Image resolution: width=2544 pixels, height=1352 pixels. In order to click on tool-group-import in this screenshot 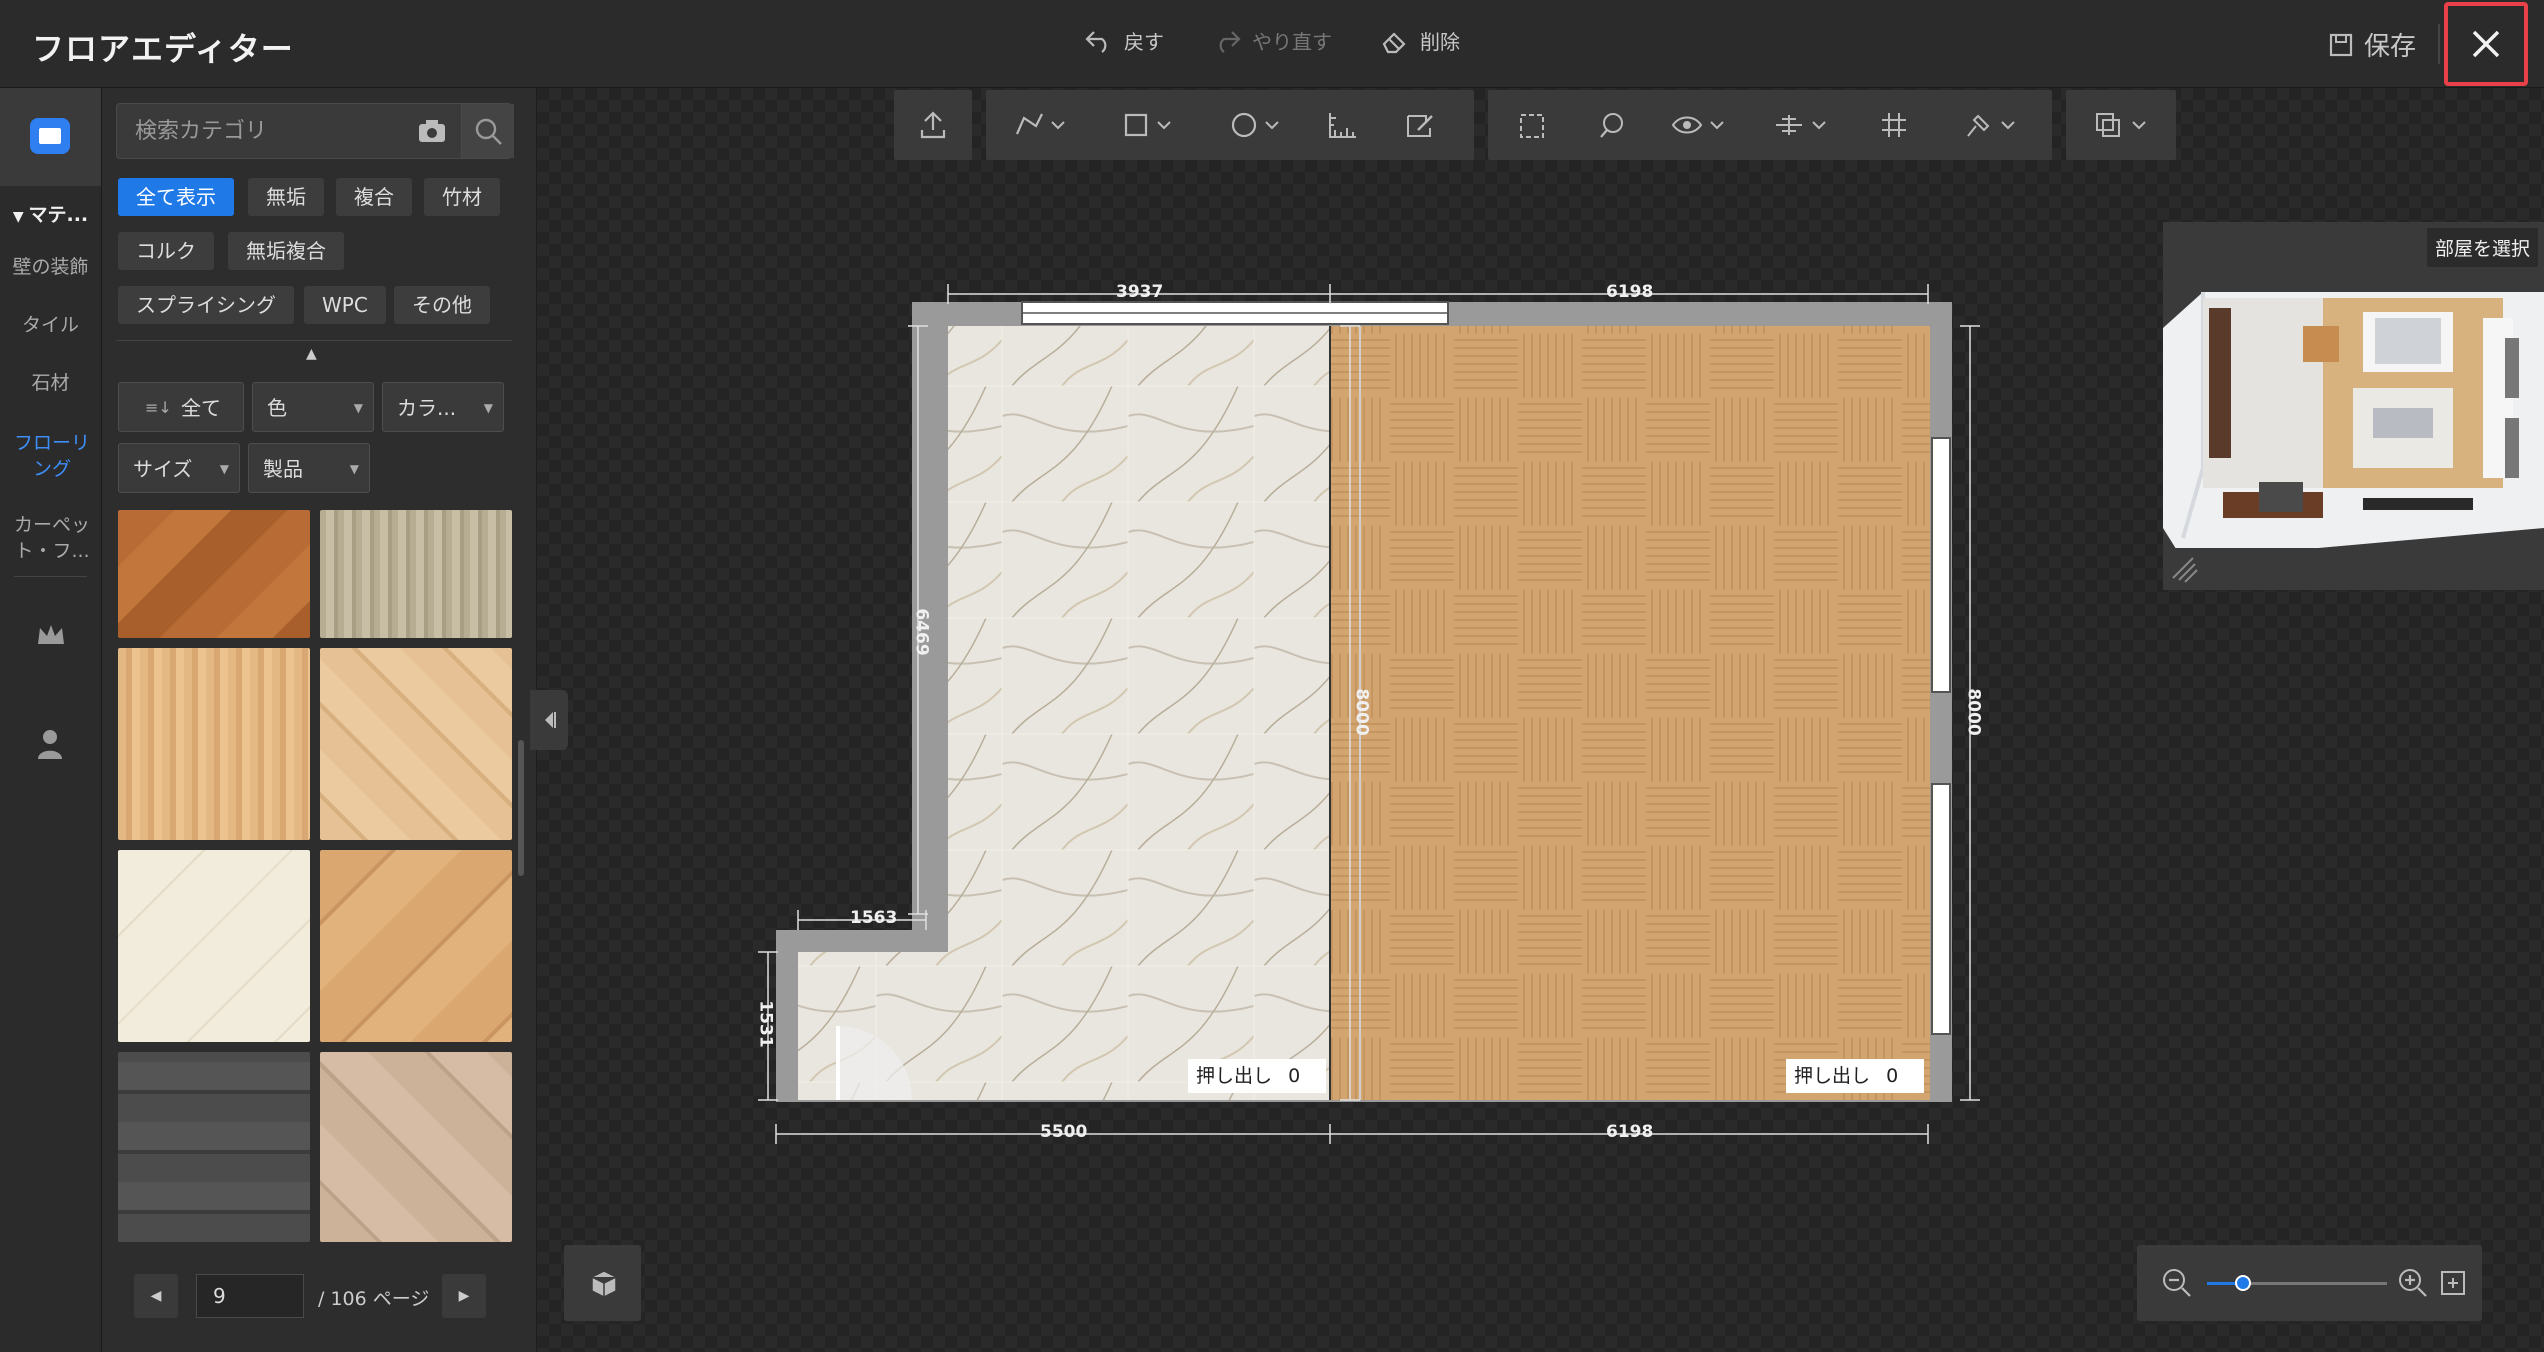, I will do `click(933, 125)`.